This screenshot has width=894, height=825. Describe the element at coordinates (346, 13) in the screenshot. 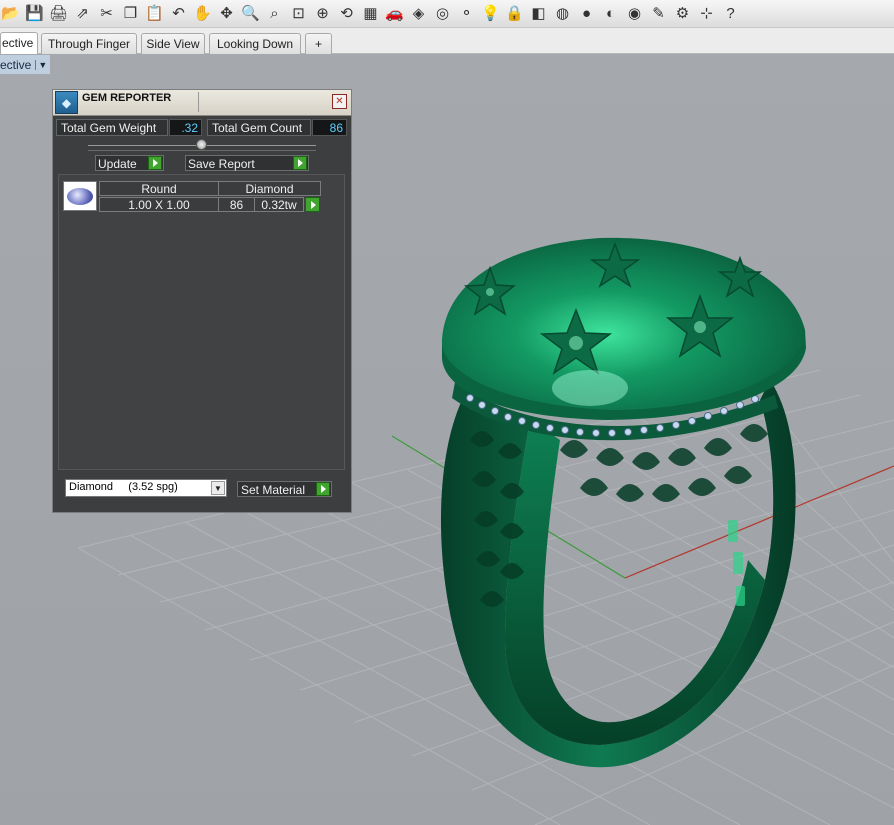

I see `zoom-previous-icon: ⟲` at that location.